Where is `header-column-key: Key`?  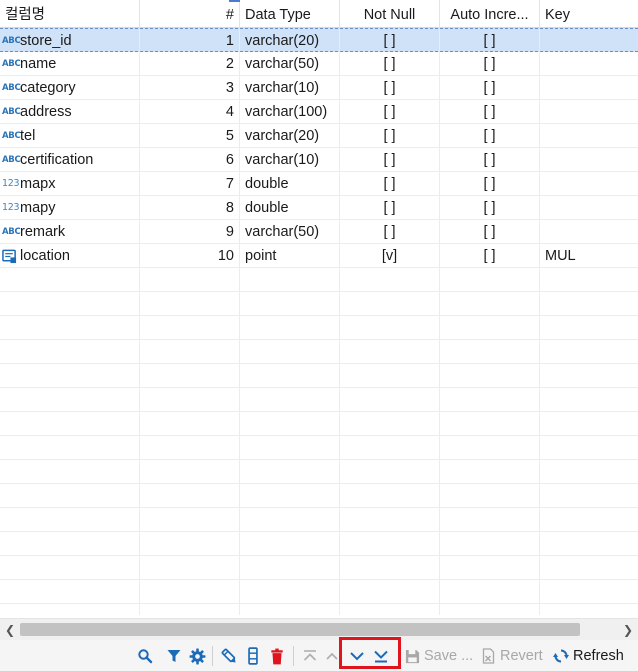 header-column-key: Key is located at coordinates (589, 14).